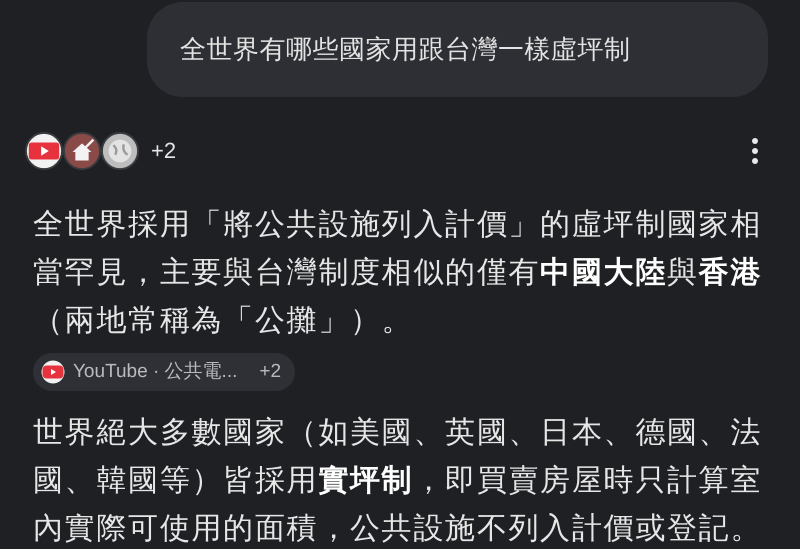  What do you see at coordinates (755, 151) in the screenshot?
I see `more-options-icon` at bounding box center [755, 151].